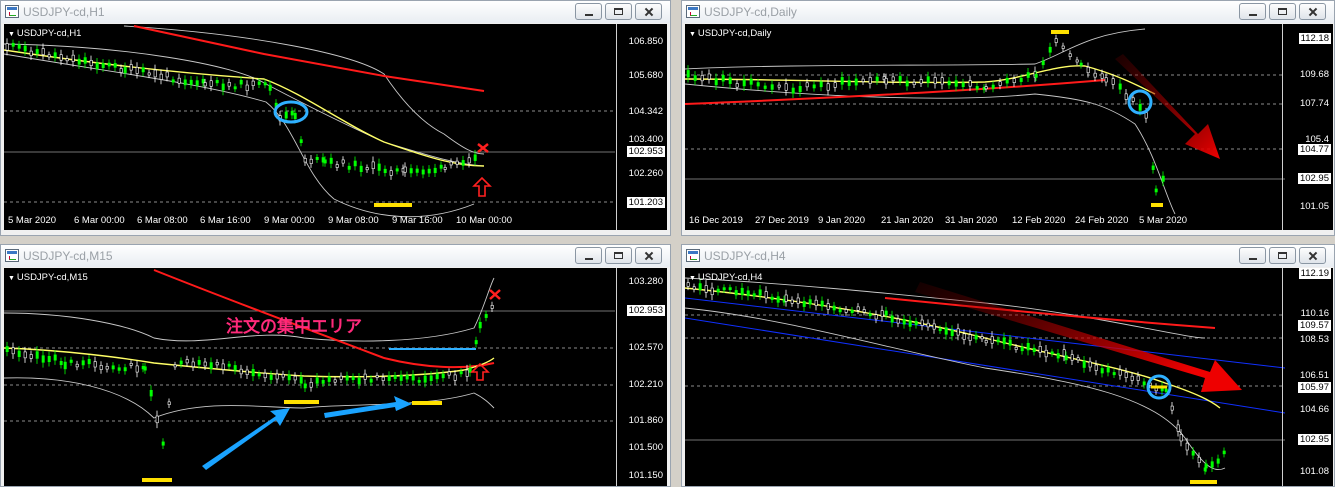  I want to click on window-titlebar: USDJPY-cd,M15, so click(335, 256).